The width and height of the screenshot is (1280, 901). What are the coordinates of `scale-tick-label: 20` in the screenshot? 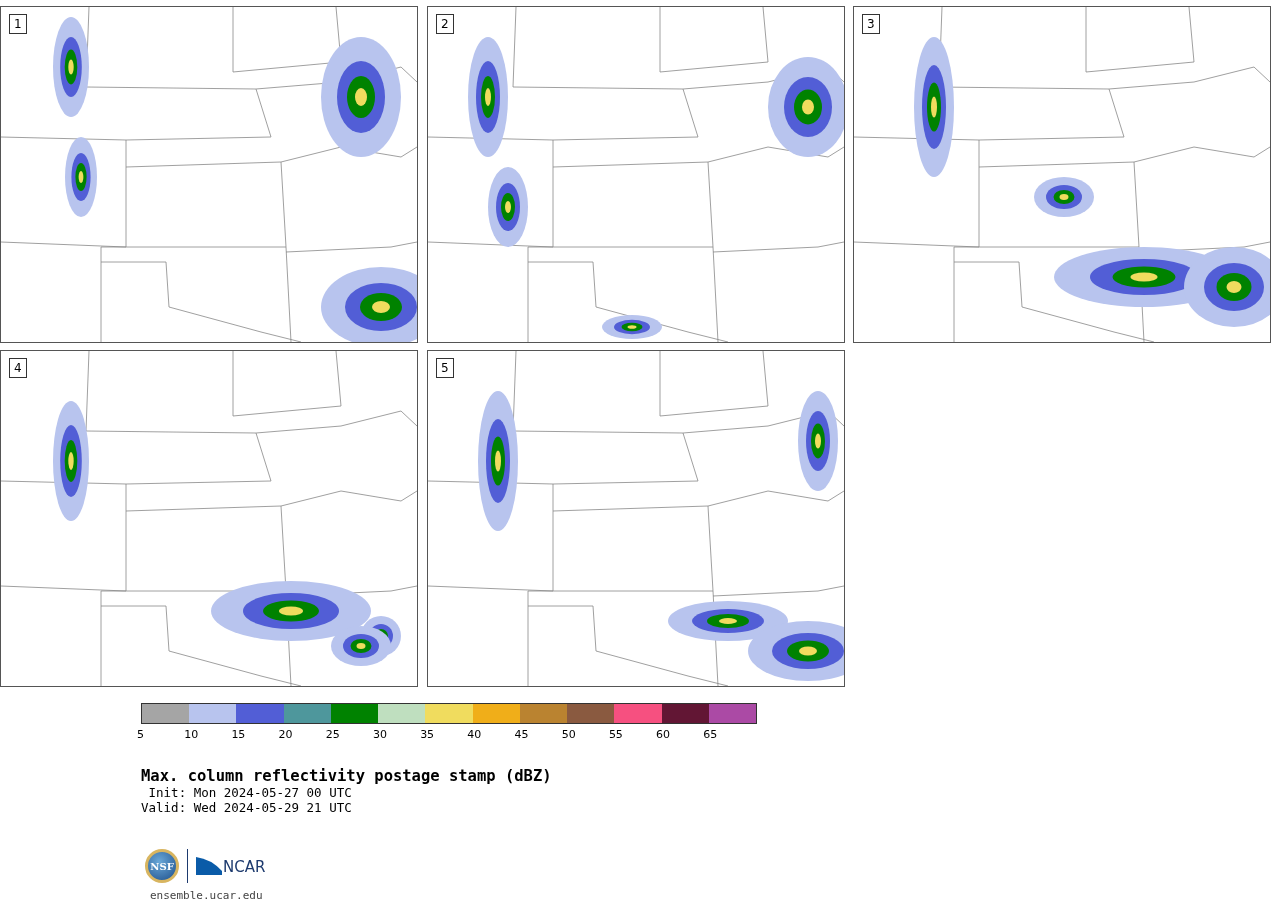 It's located at (286, 734).